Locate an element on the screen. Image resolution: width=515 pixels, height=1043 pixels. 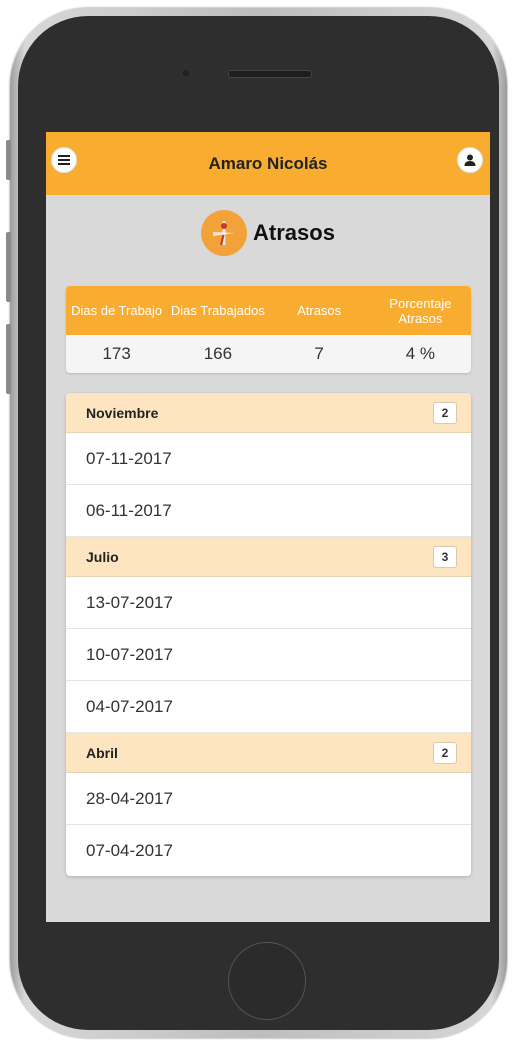
stats-value-cell: 7 is located at coordinates (319, 353).